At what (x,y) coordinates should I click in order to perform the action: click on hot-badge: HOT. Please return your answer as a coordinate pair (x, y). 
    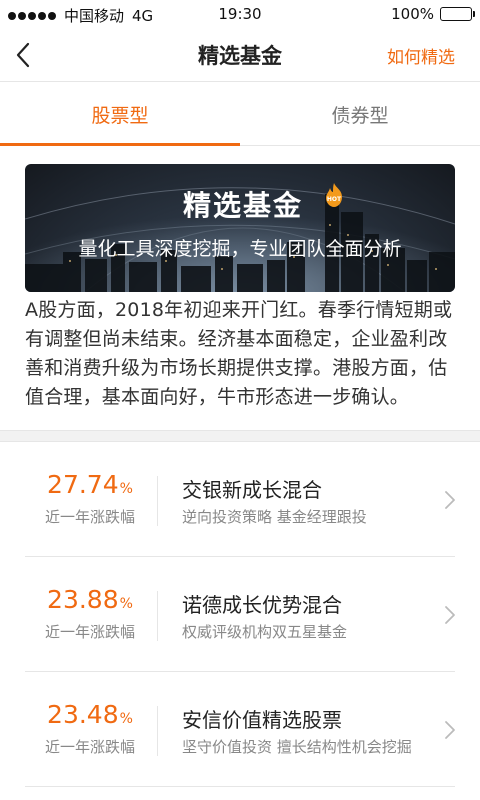
    Looking at the image, I should click on (334, 195).